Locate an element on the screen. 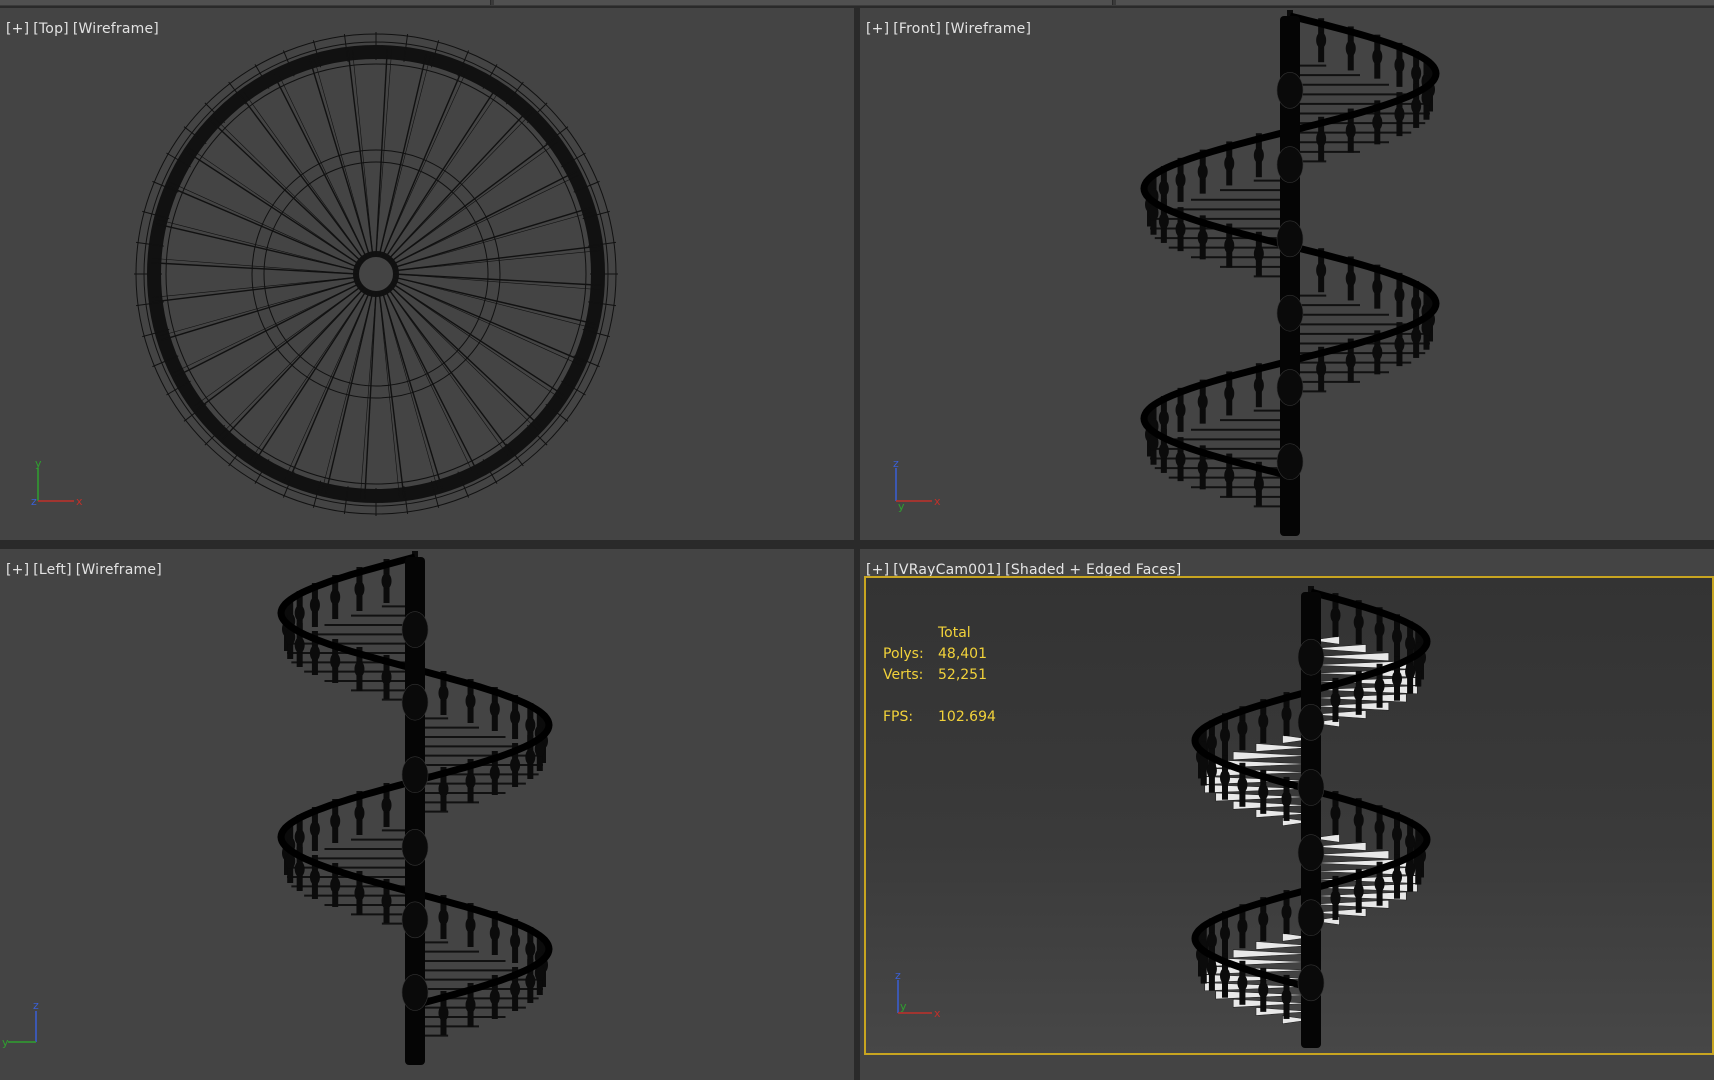 The image size is (1714, 1080). axis-gizmo-left: z y is located at coordinates (30, 1031).